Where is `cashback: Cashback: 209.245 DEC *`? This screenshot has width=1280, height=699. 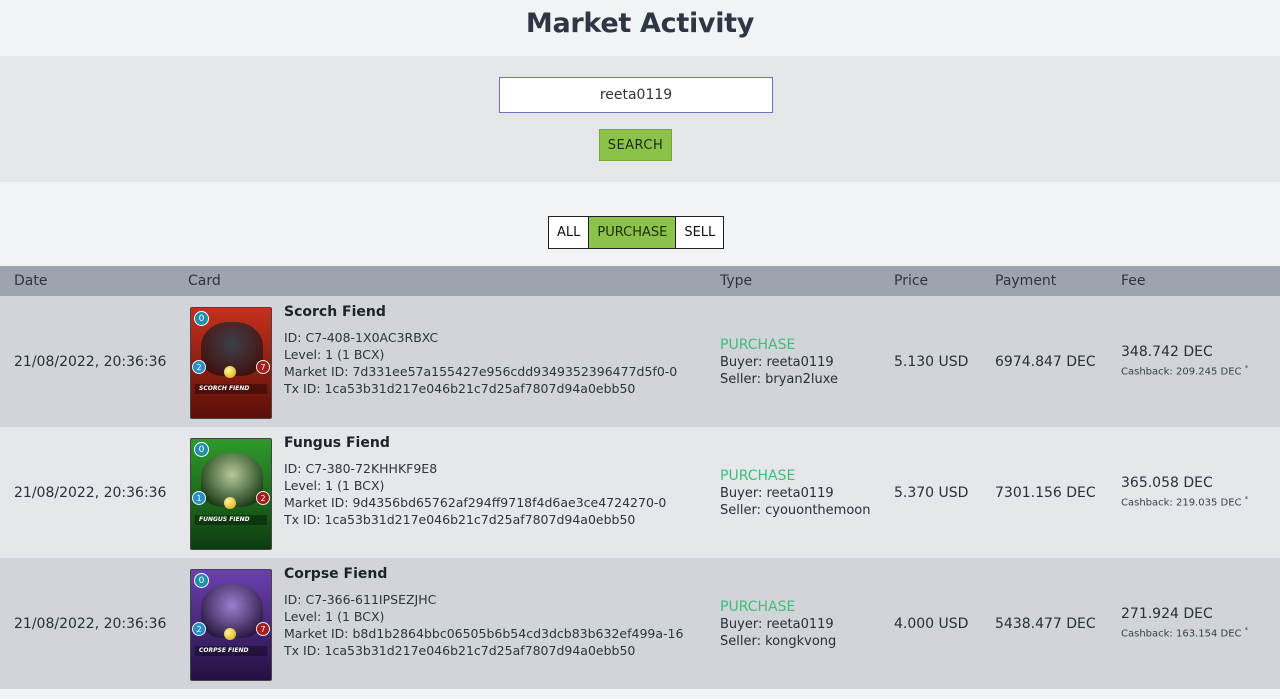
cashback: Cashback: 209.245 DEC * is located at coordinates (1200, 370).